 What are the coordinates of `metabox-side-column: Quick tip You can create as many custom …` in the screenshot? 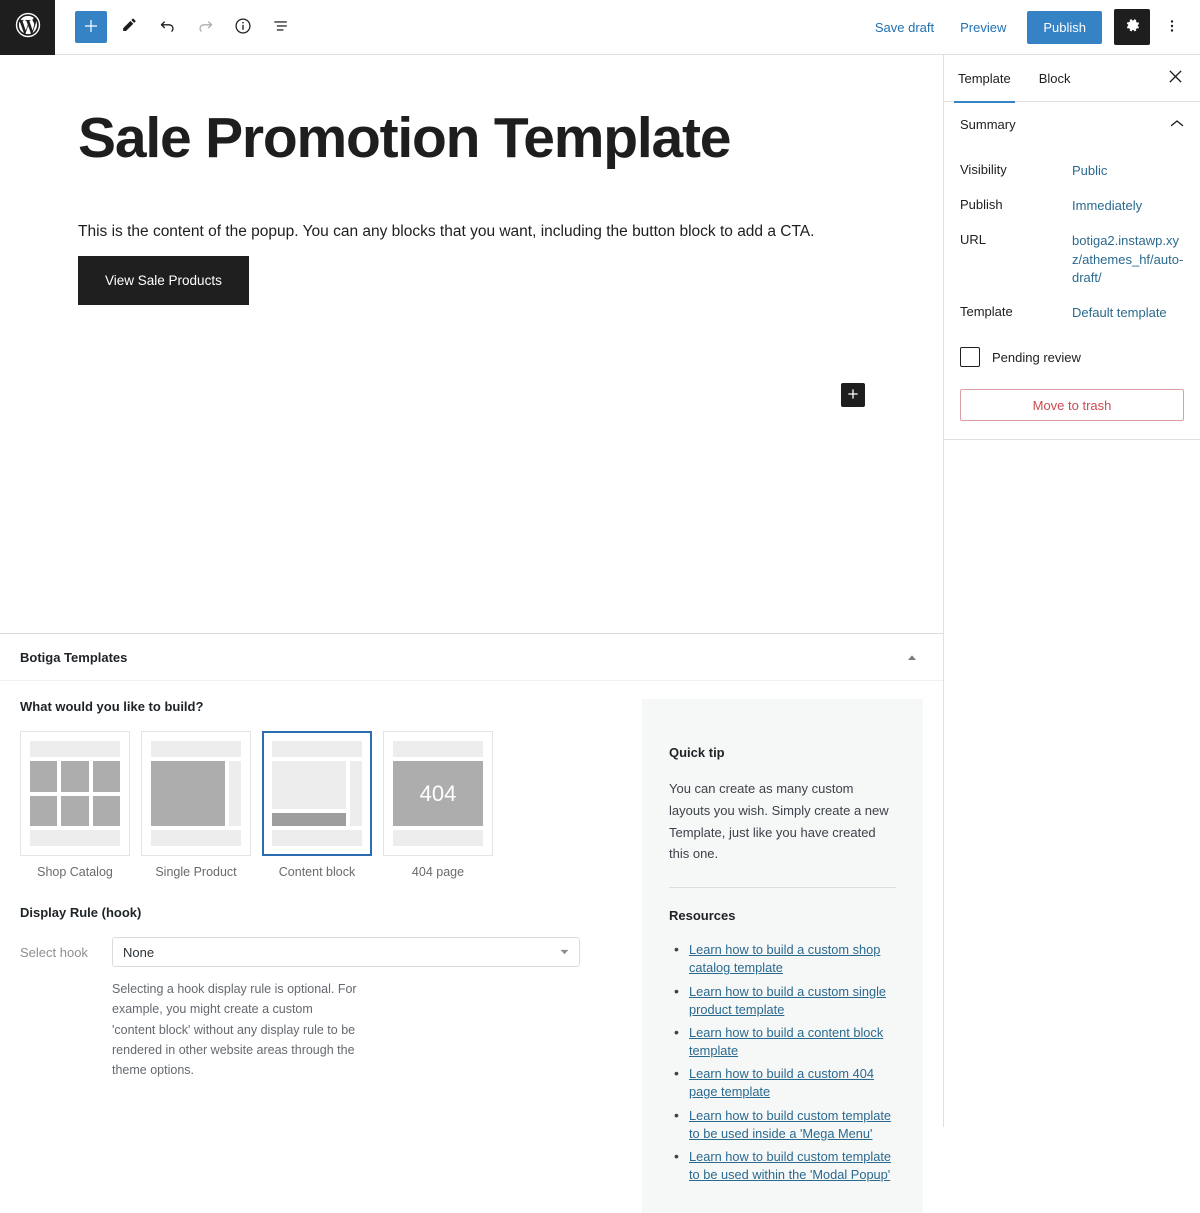 It's located at (771, 956).